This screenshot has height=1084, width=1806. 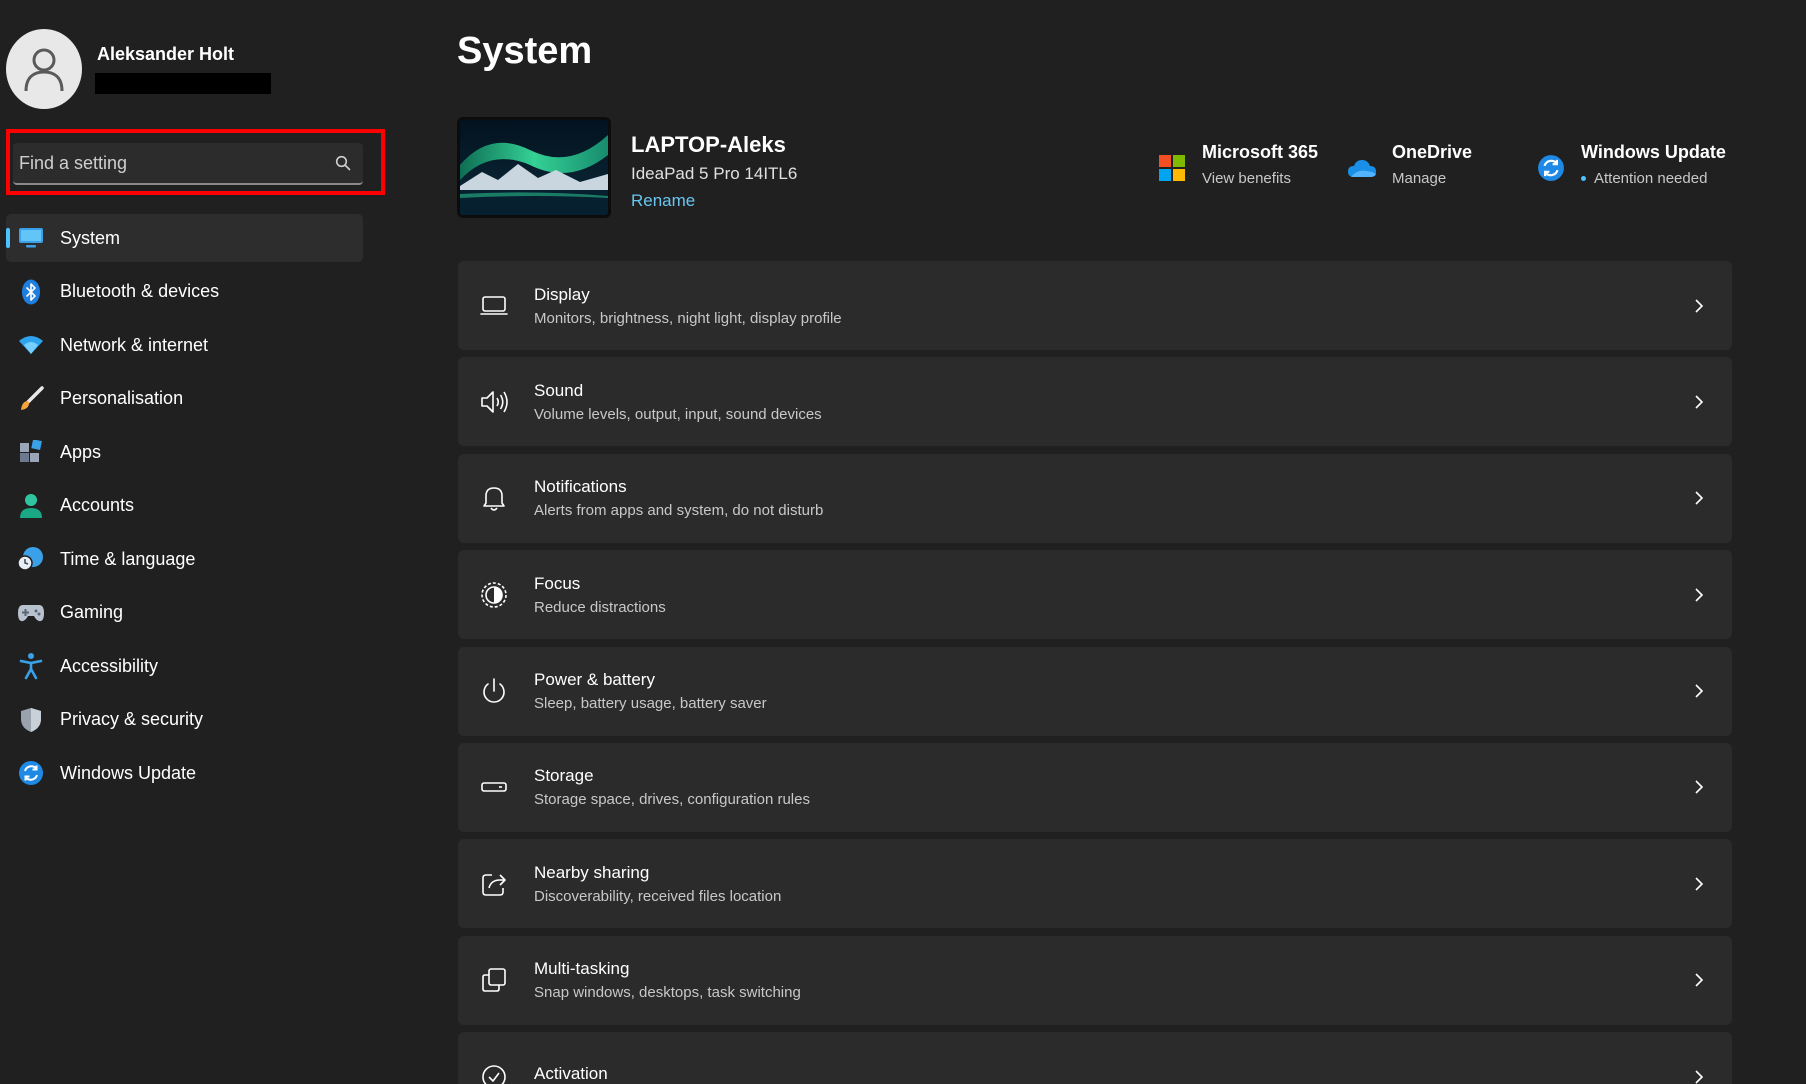 I want to click on bell-icon, so click(x=494, y=498).